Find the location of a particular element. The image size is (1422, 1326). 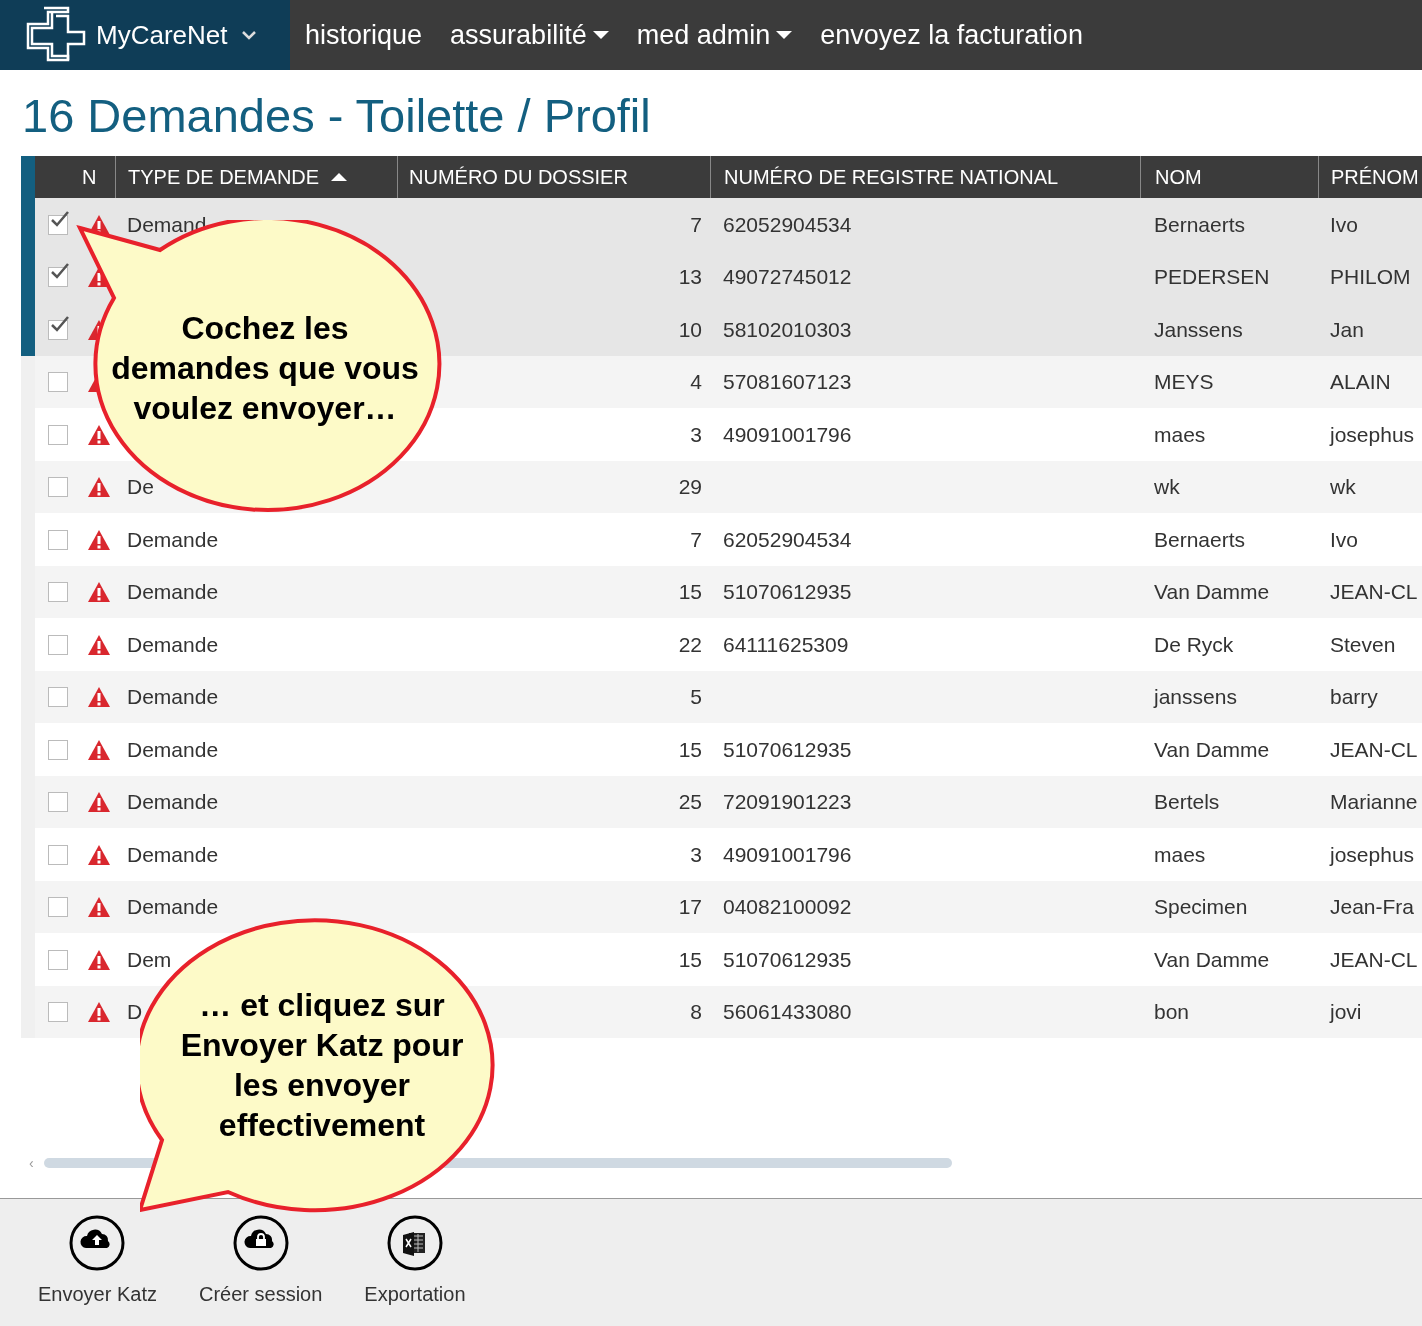

table-cell: PEDERSEN is located at coordinates (1212, 277).